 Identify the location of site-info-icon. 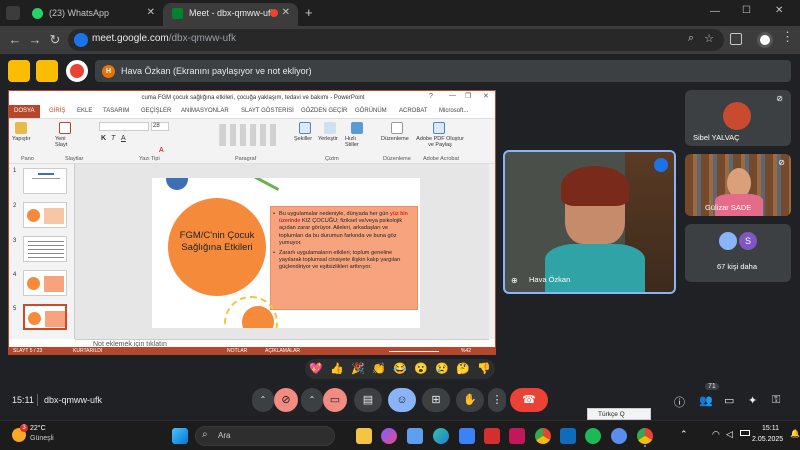
(81, 40).